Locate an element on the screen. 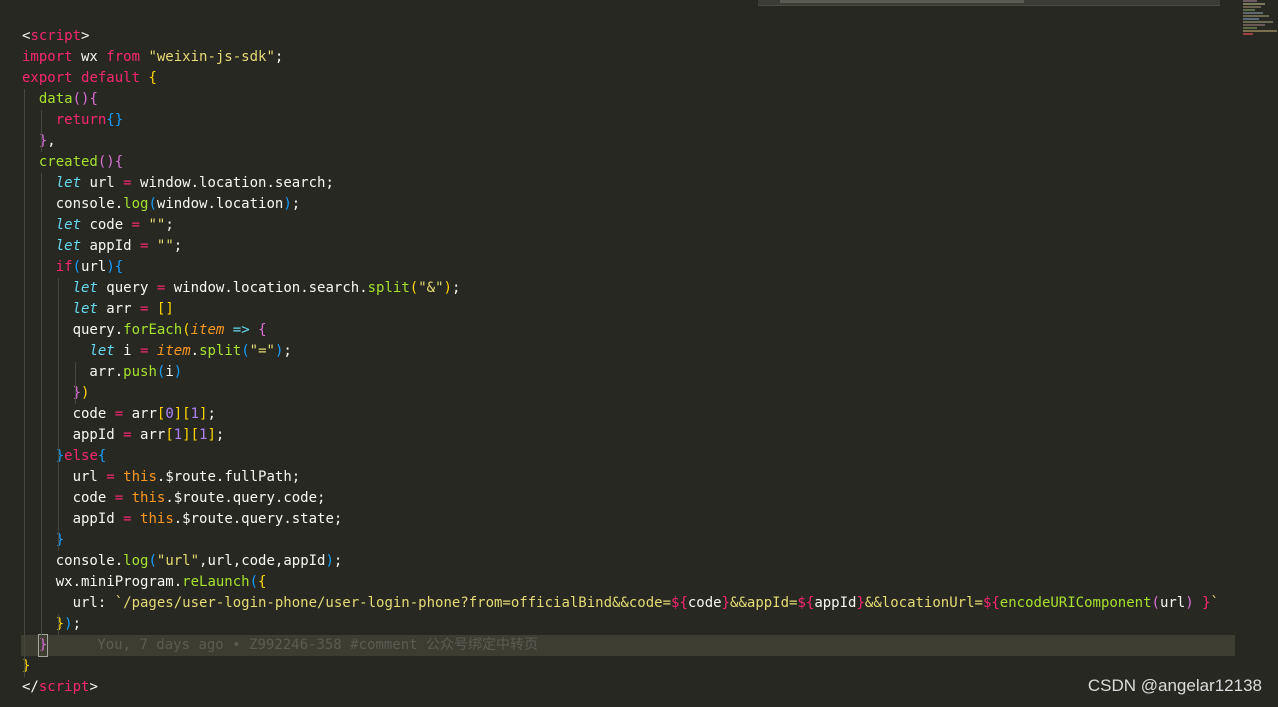 The height and width of the screenshot is (707, 1278). code-line: code = arr[0][1]; is located at coordinates (628, 414).